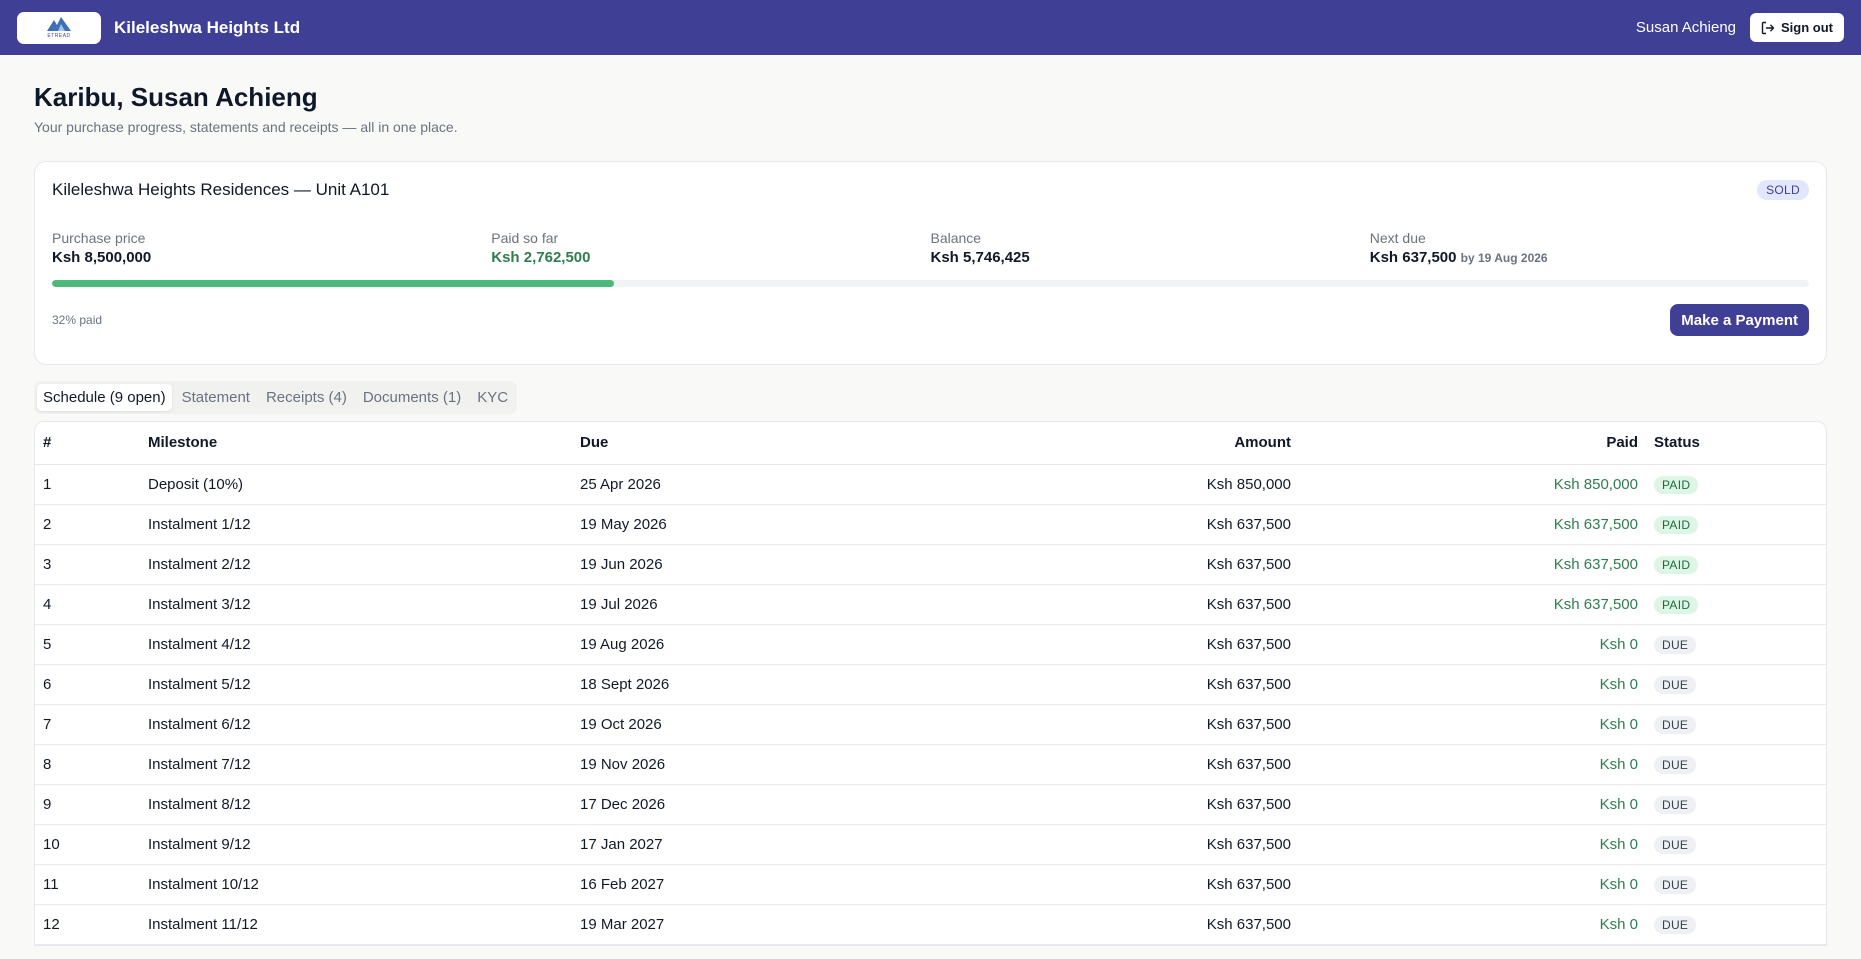  Describe the element at coordinates (99, 238) in the screenshot. I see `stat-label: Purchase price` at that location.